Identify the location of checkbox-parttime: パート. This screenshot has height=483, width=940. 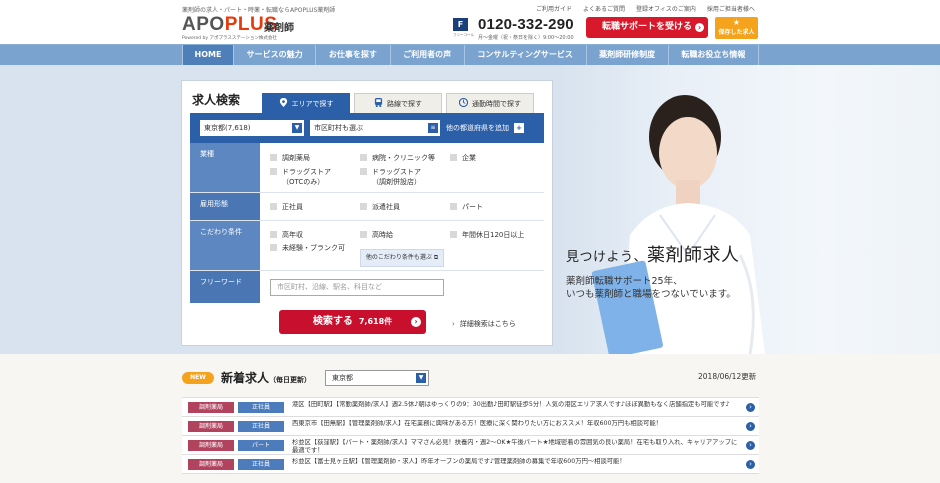
(466, 207).